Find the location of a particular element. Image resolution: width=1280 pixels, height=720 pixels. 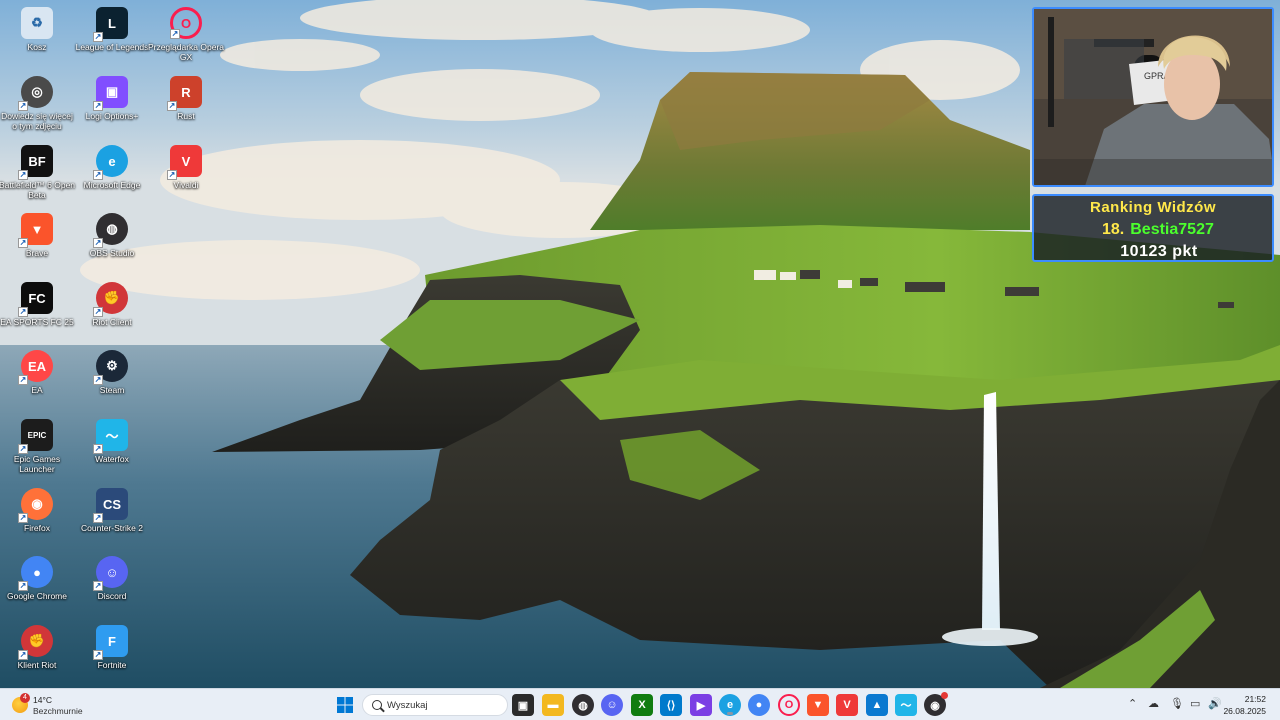

desktop-icon-battlefield: BF ↗ Battlefield™ 6 Open Beta is located at coordinates (37, 172).